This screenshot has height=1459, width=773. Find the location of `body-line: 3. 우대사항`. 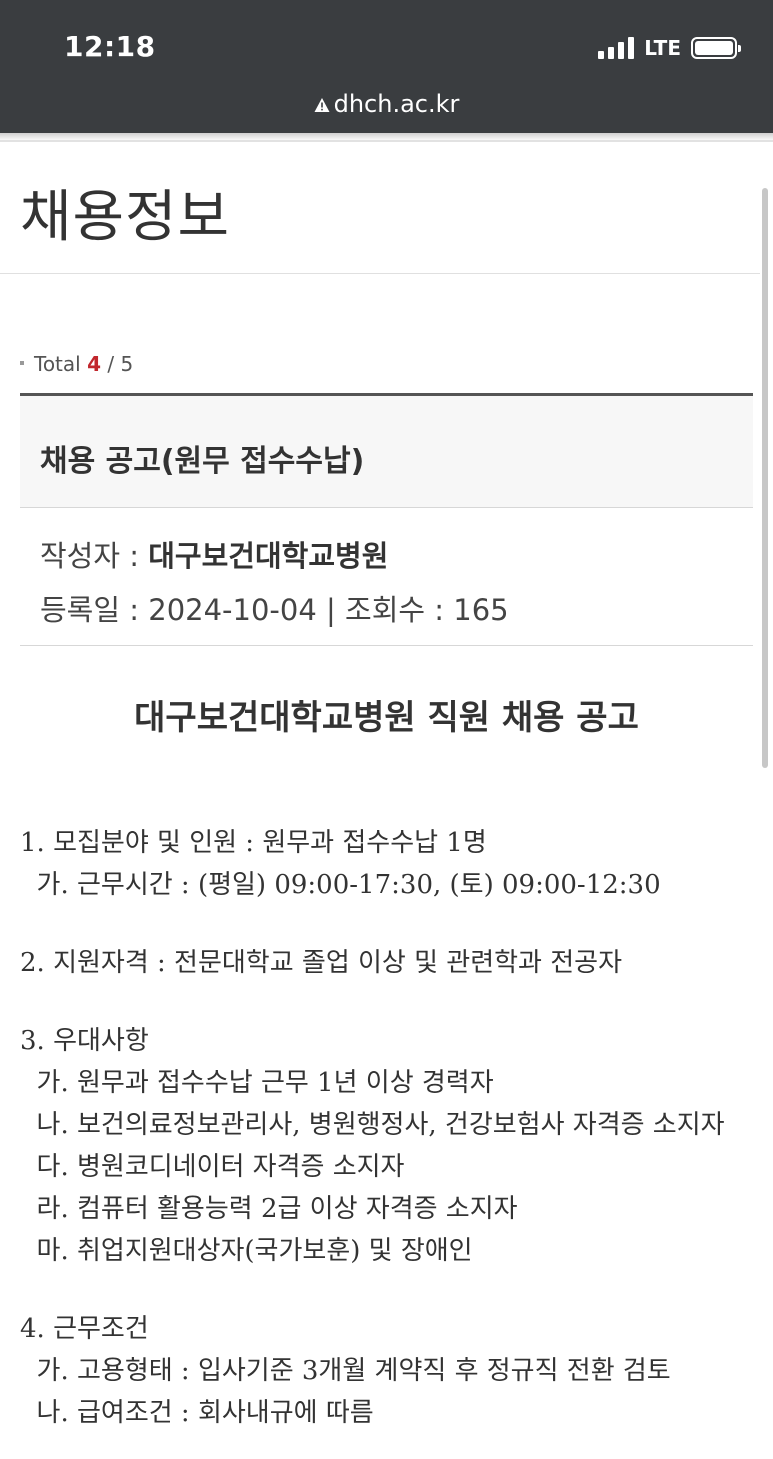

body-line: 3. 우대사항 is located at coordinates (84, 1041).